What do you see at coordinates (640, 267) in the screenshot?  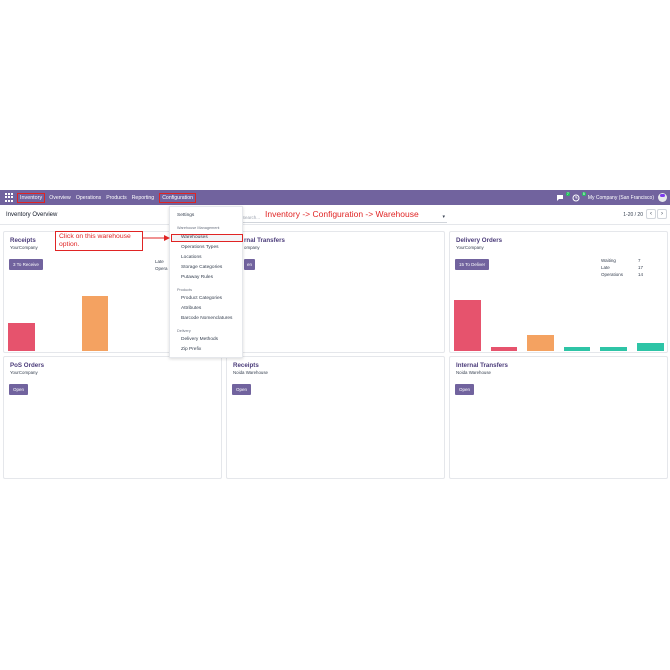 I see `stat-late-value: 17` at bounding box center [640, 267].